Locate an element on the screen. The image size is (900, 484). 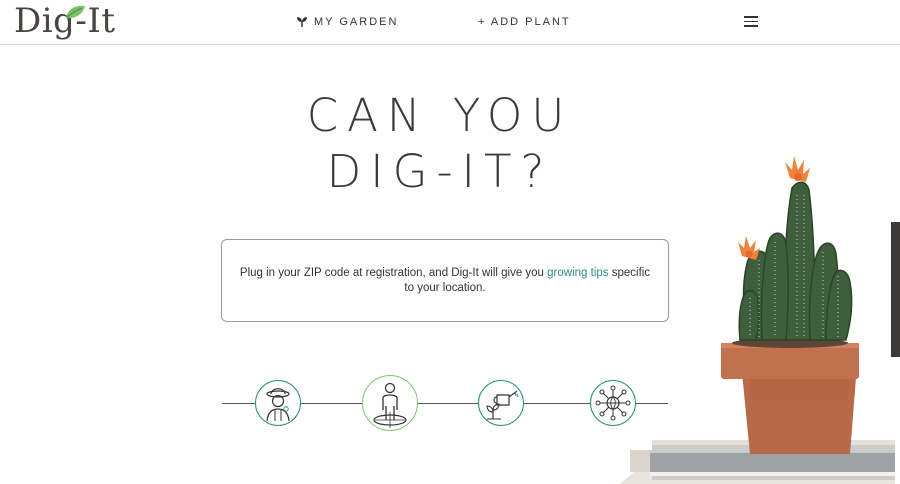
step-gardener is located at coordinates (278, 403).